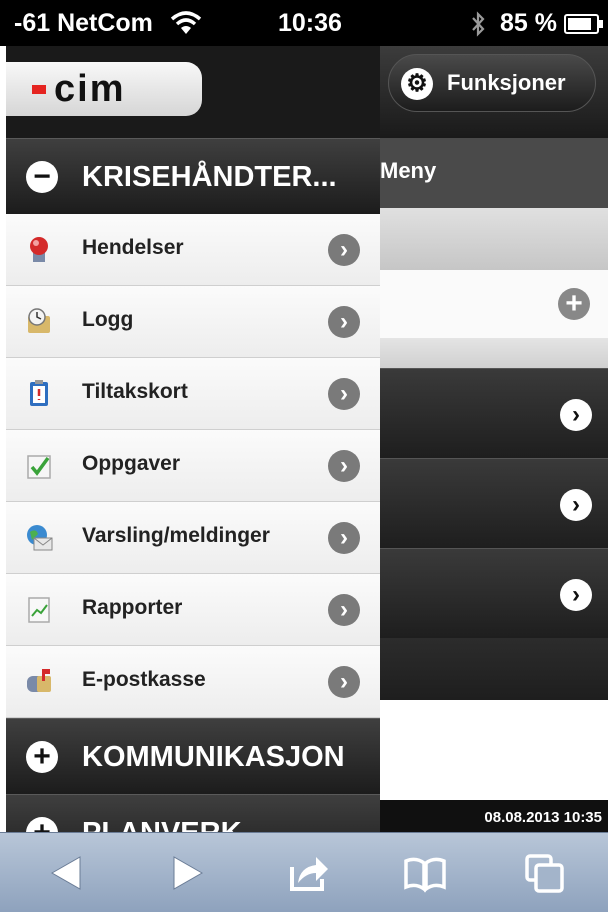 The height and width of the screenshot is (912, 608). What do you see at coordinates (309, 873) in the screenshot?
I see `share-icon` at bounding box center [309, 873].